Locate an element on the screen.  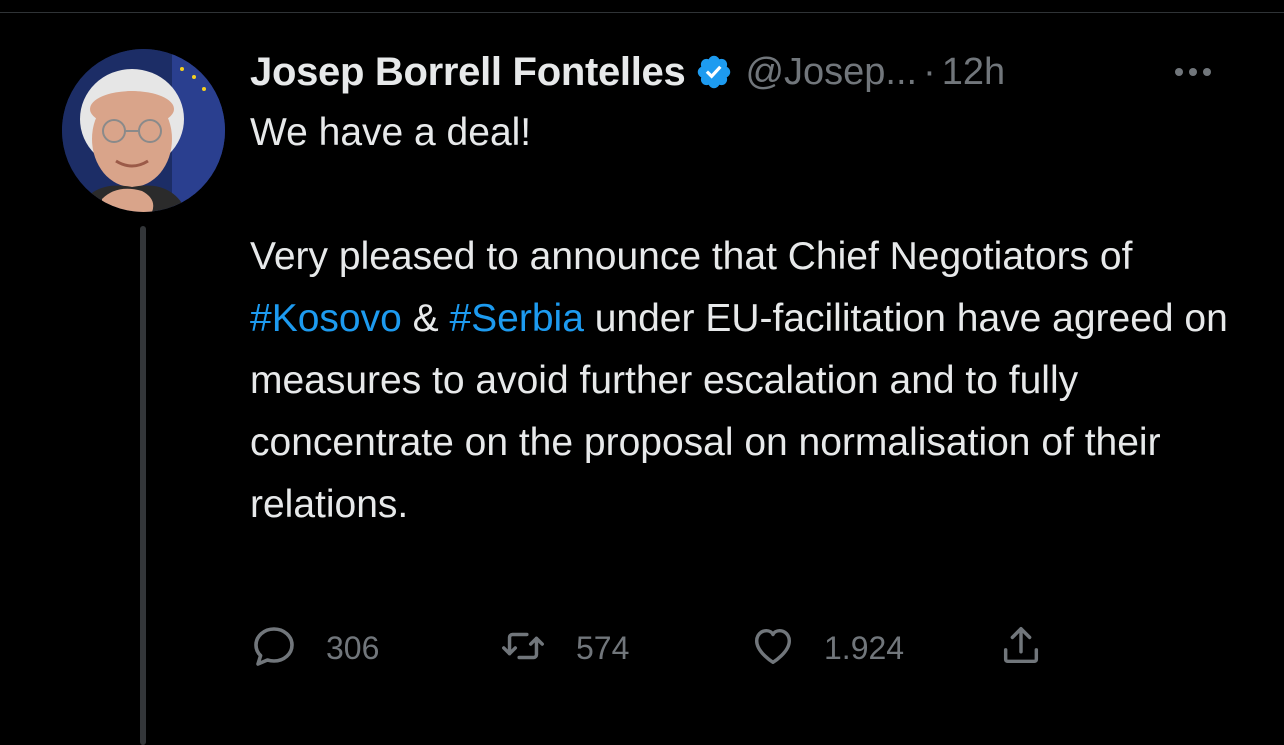
verified-badge-icon is located at coordinates (714, 72).